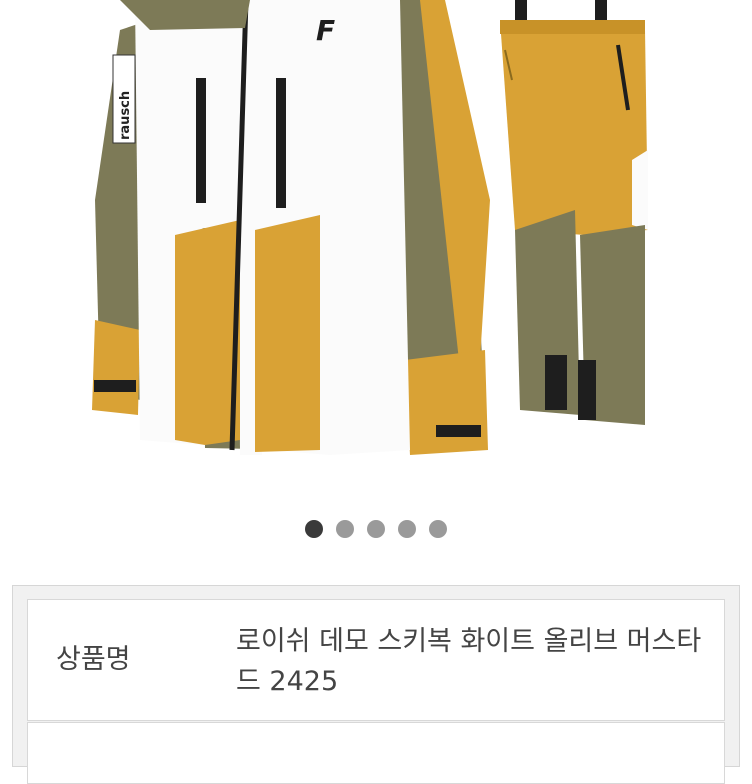 The width and height of the screenshot is (752, 784). Describe the element at coordinates (446, 402) in the screenshot. I see `jacket-right-cuff` at that location.